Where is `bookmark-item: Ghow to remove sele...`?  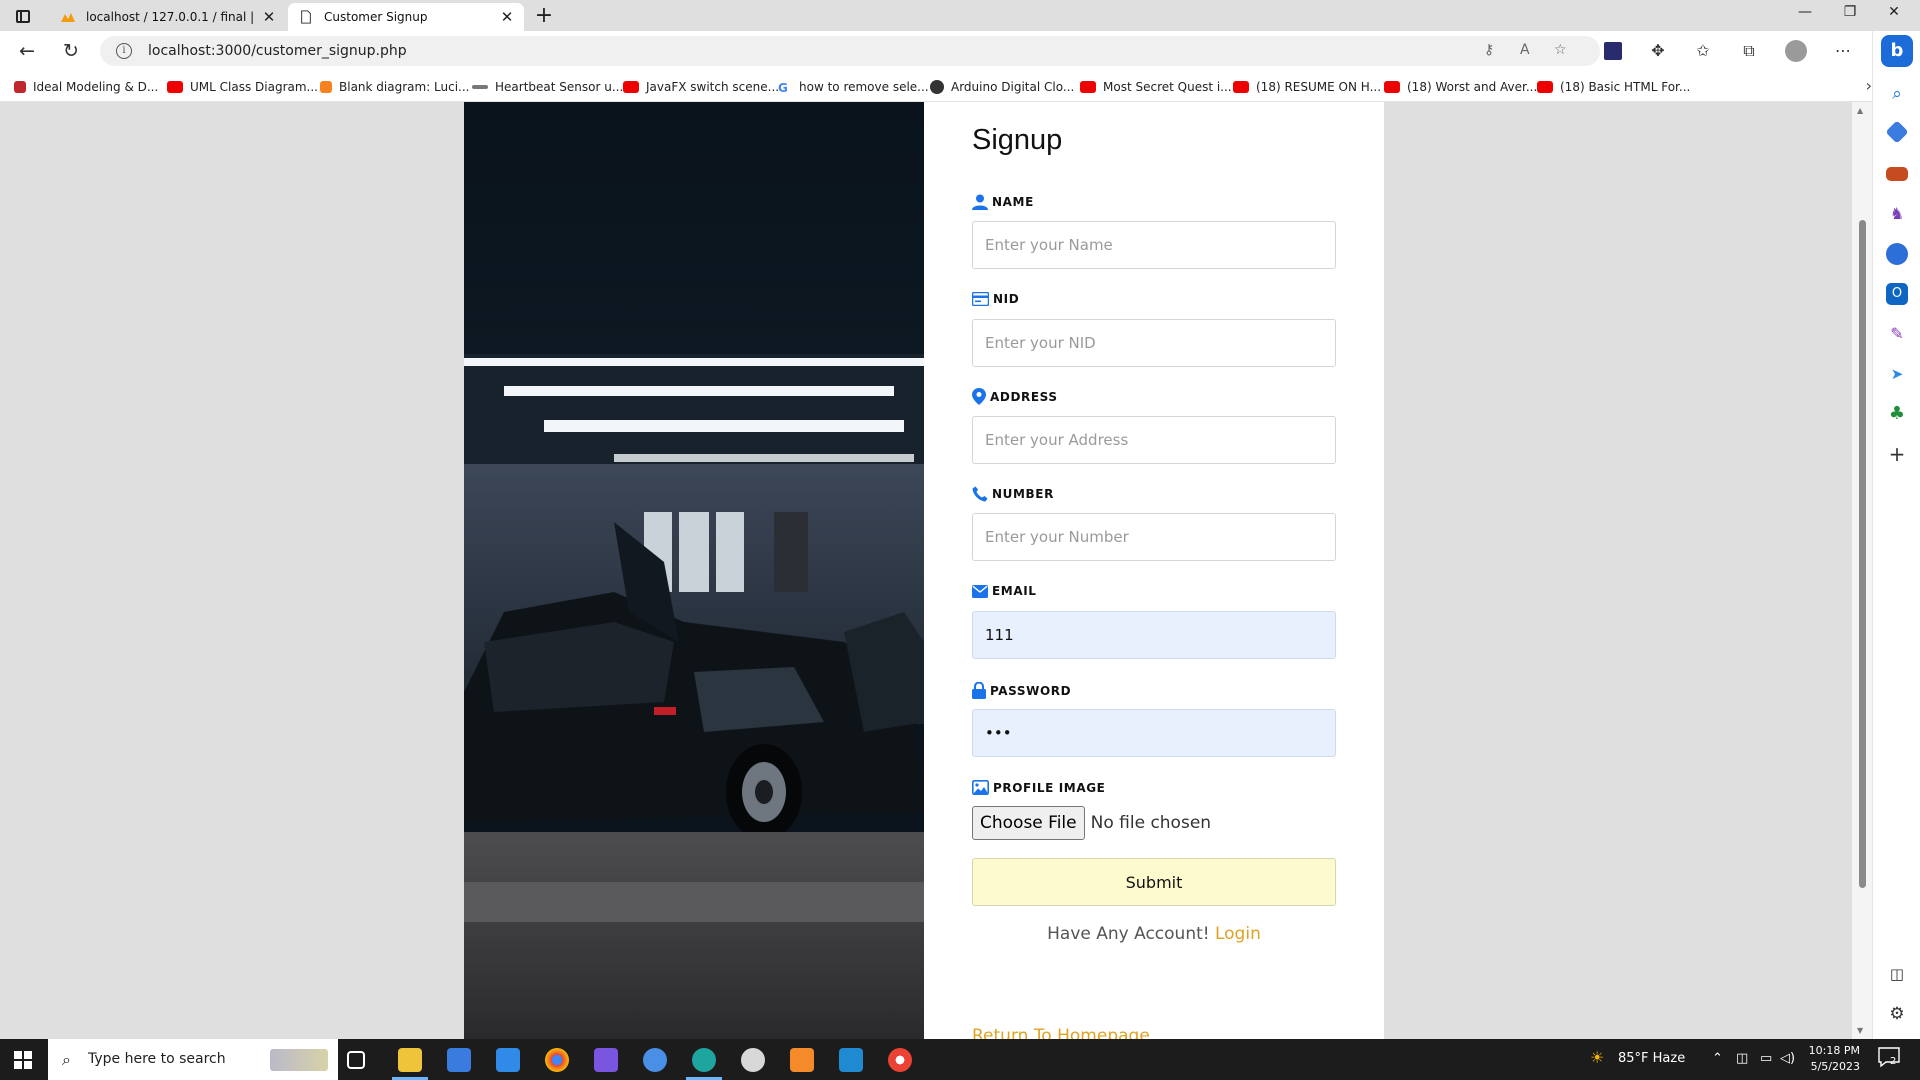 bookmark-item: Ghow to remove sele... is located at coordinates (853, 87).